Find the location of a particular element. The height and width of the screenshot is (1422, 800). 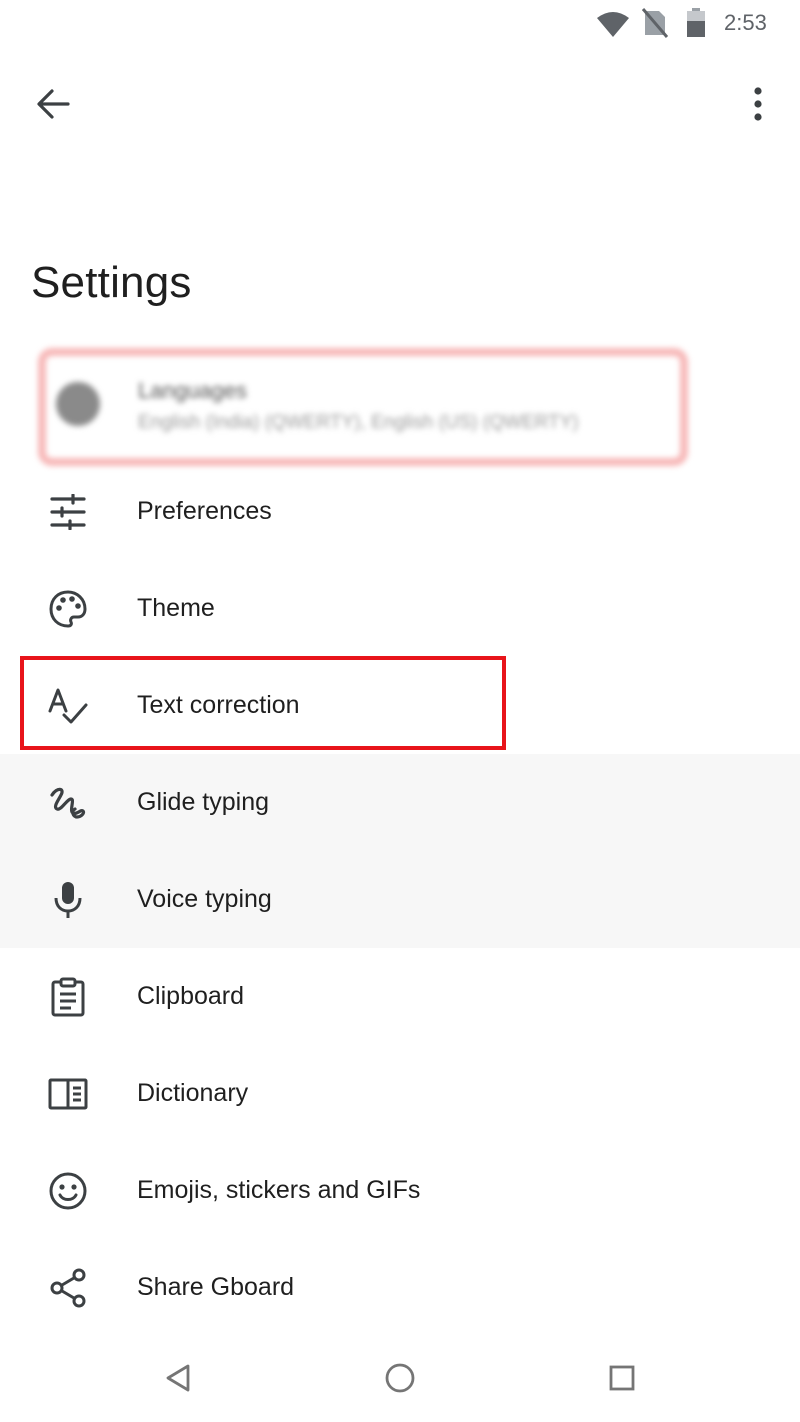

status-time: 2:53 is located at coordinates (745, 22).